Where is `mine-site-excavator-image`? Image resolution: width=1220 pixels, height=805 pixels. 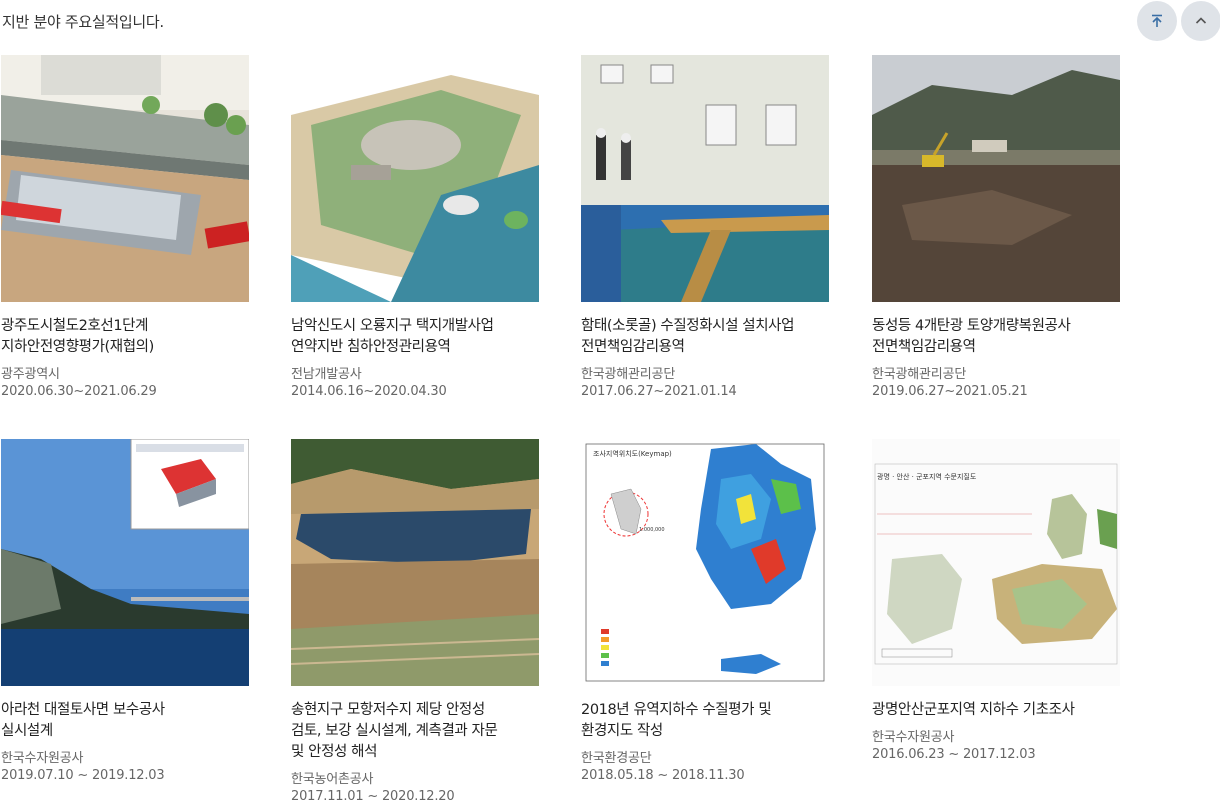 mine-site-excavator-image is located at coordinates (996, 178).